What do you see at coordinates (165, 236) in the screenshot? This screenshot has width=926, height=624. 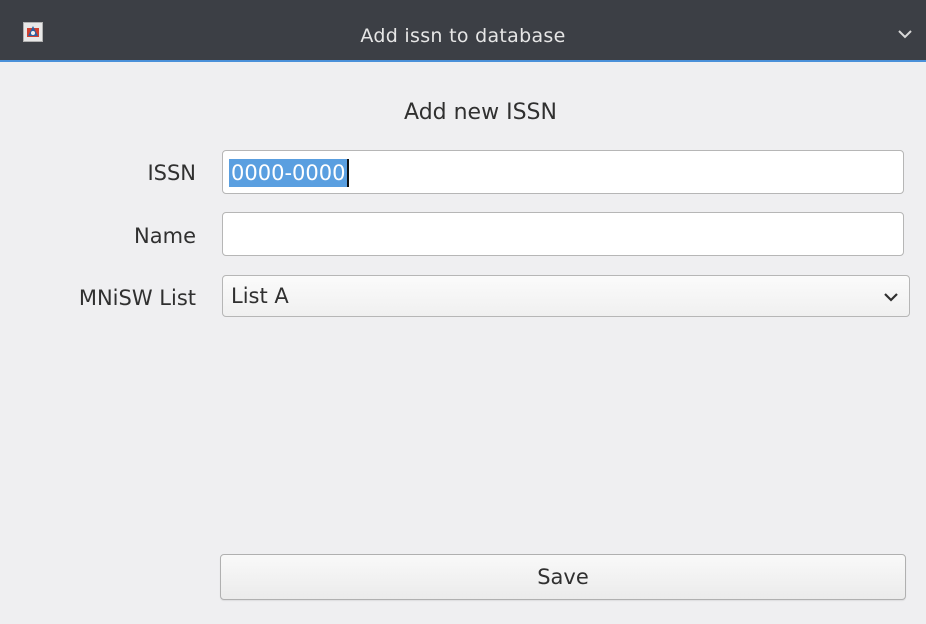 I see `name-label: Name` at bounding box center [165, 236].